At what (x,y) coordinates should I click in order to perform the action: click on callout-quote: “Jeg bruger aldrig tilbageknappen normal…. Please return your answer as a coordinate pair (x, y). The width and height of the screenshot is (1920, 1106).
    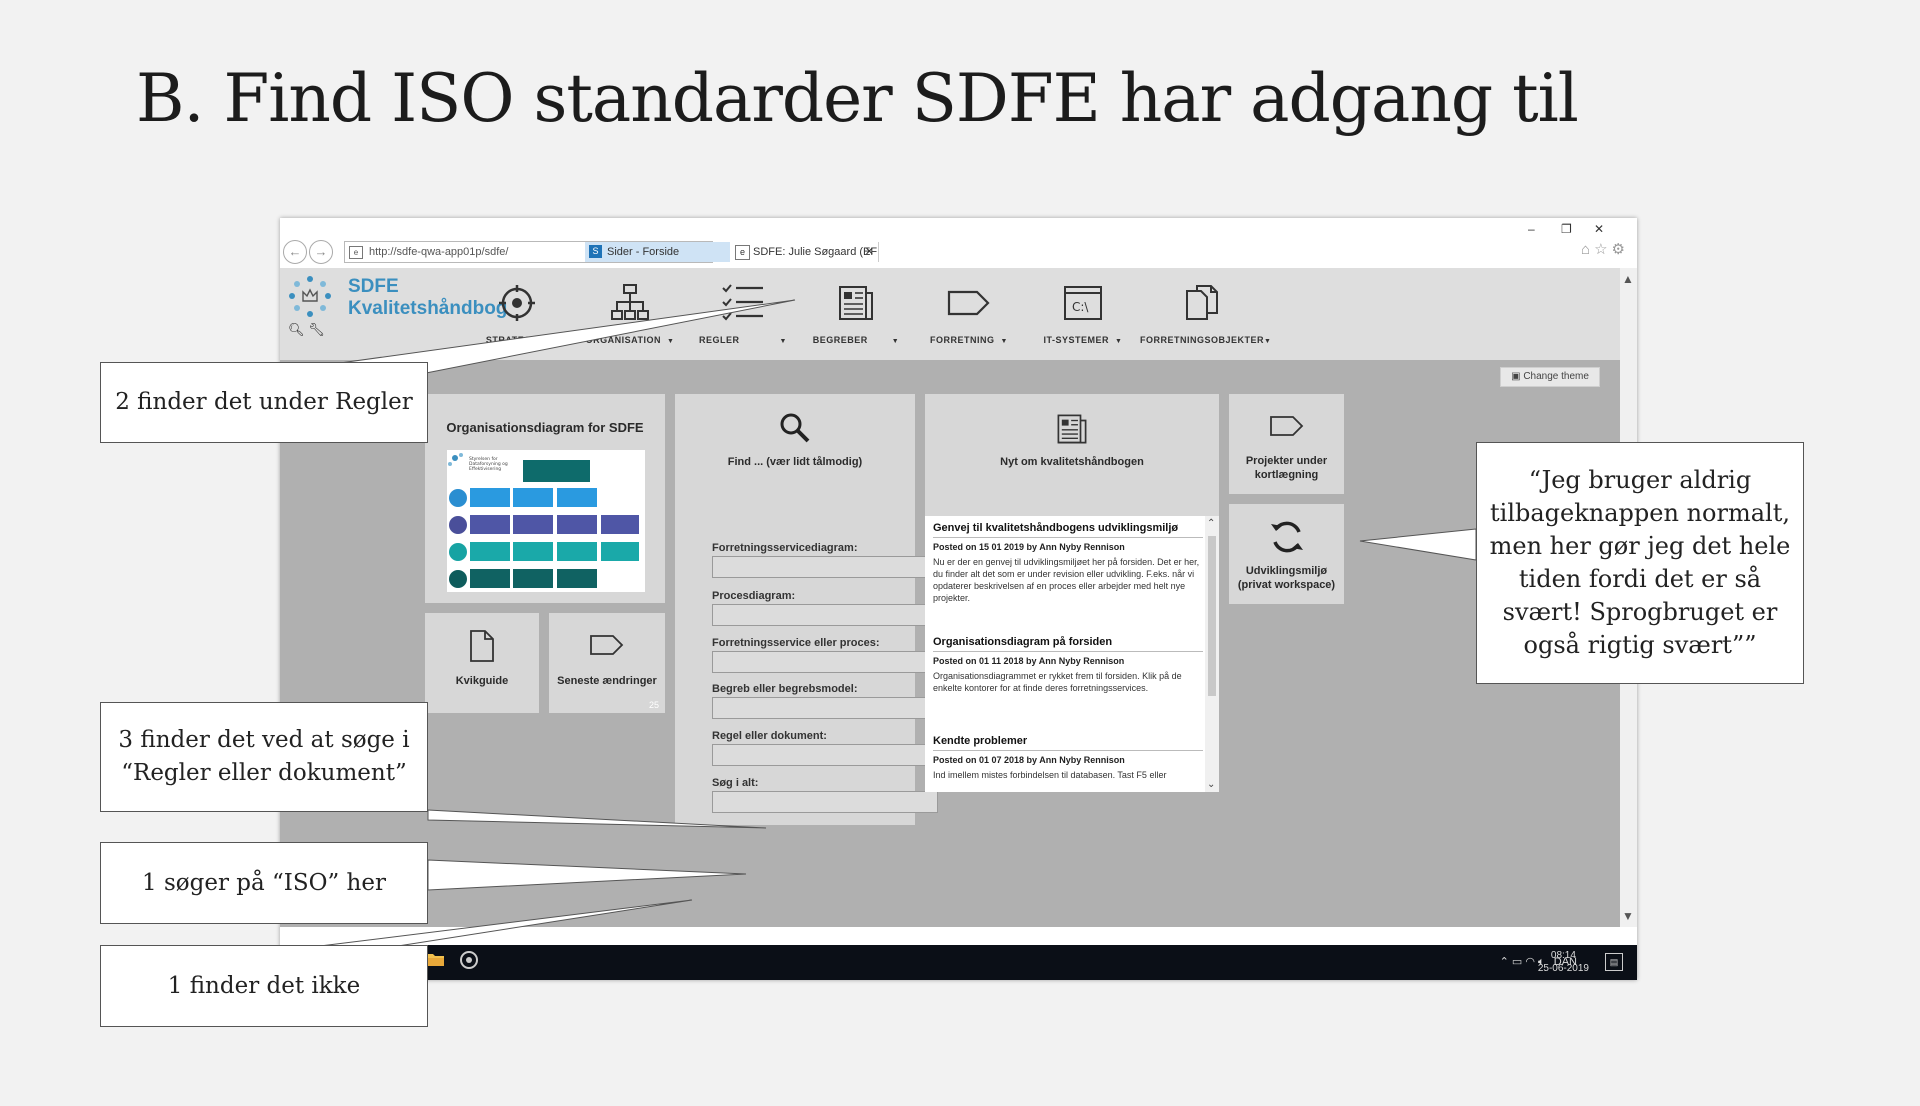
    Looking at the image, I should click on (1640, 563).